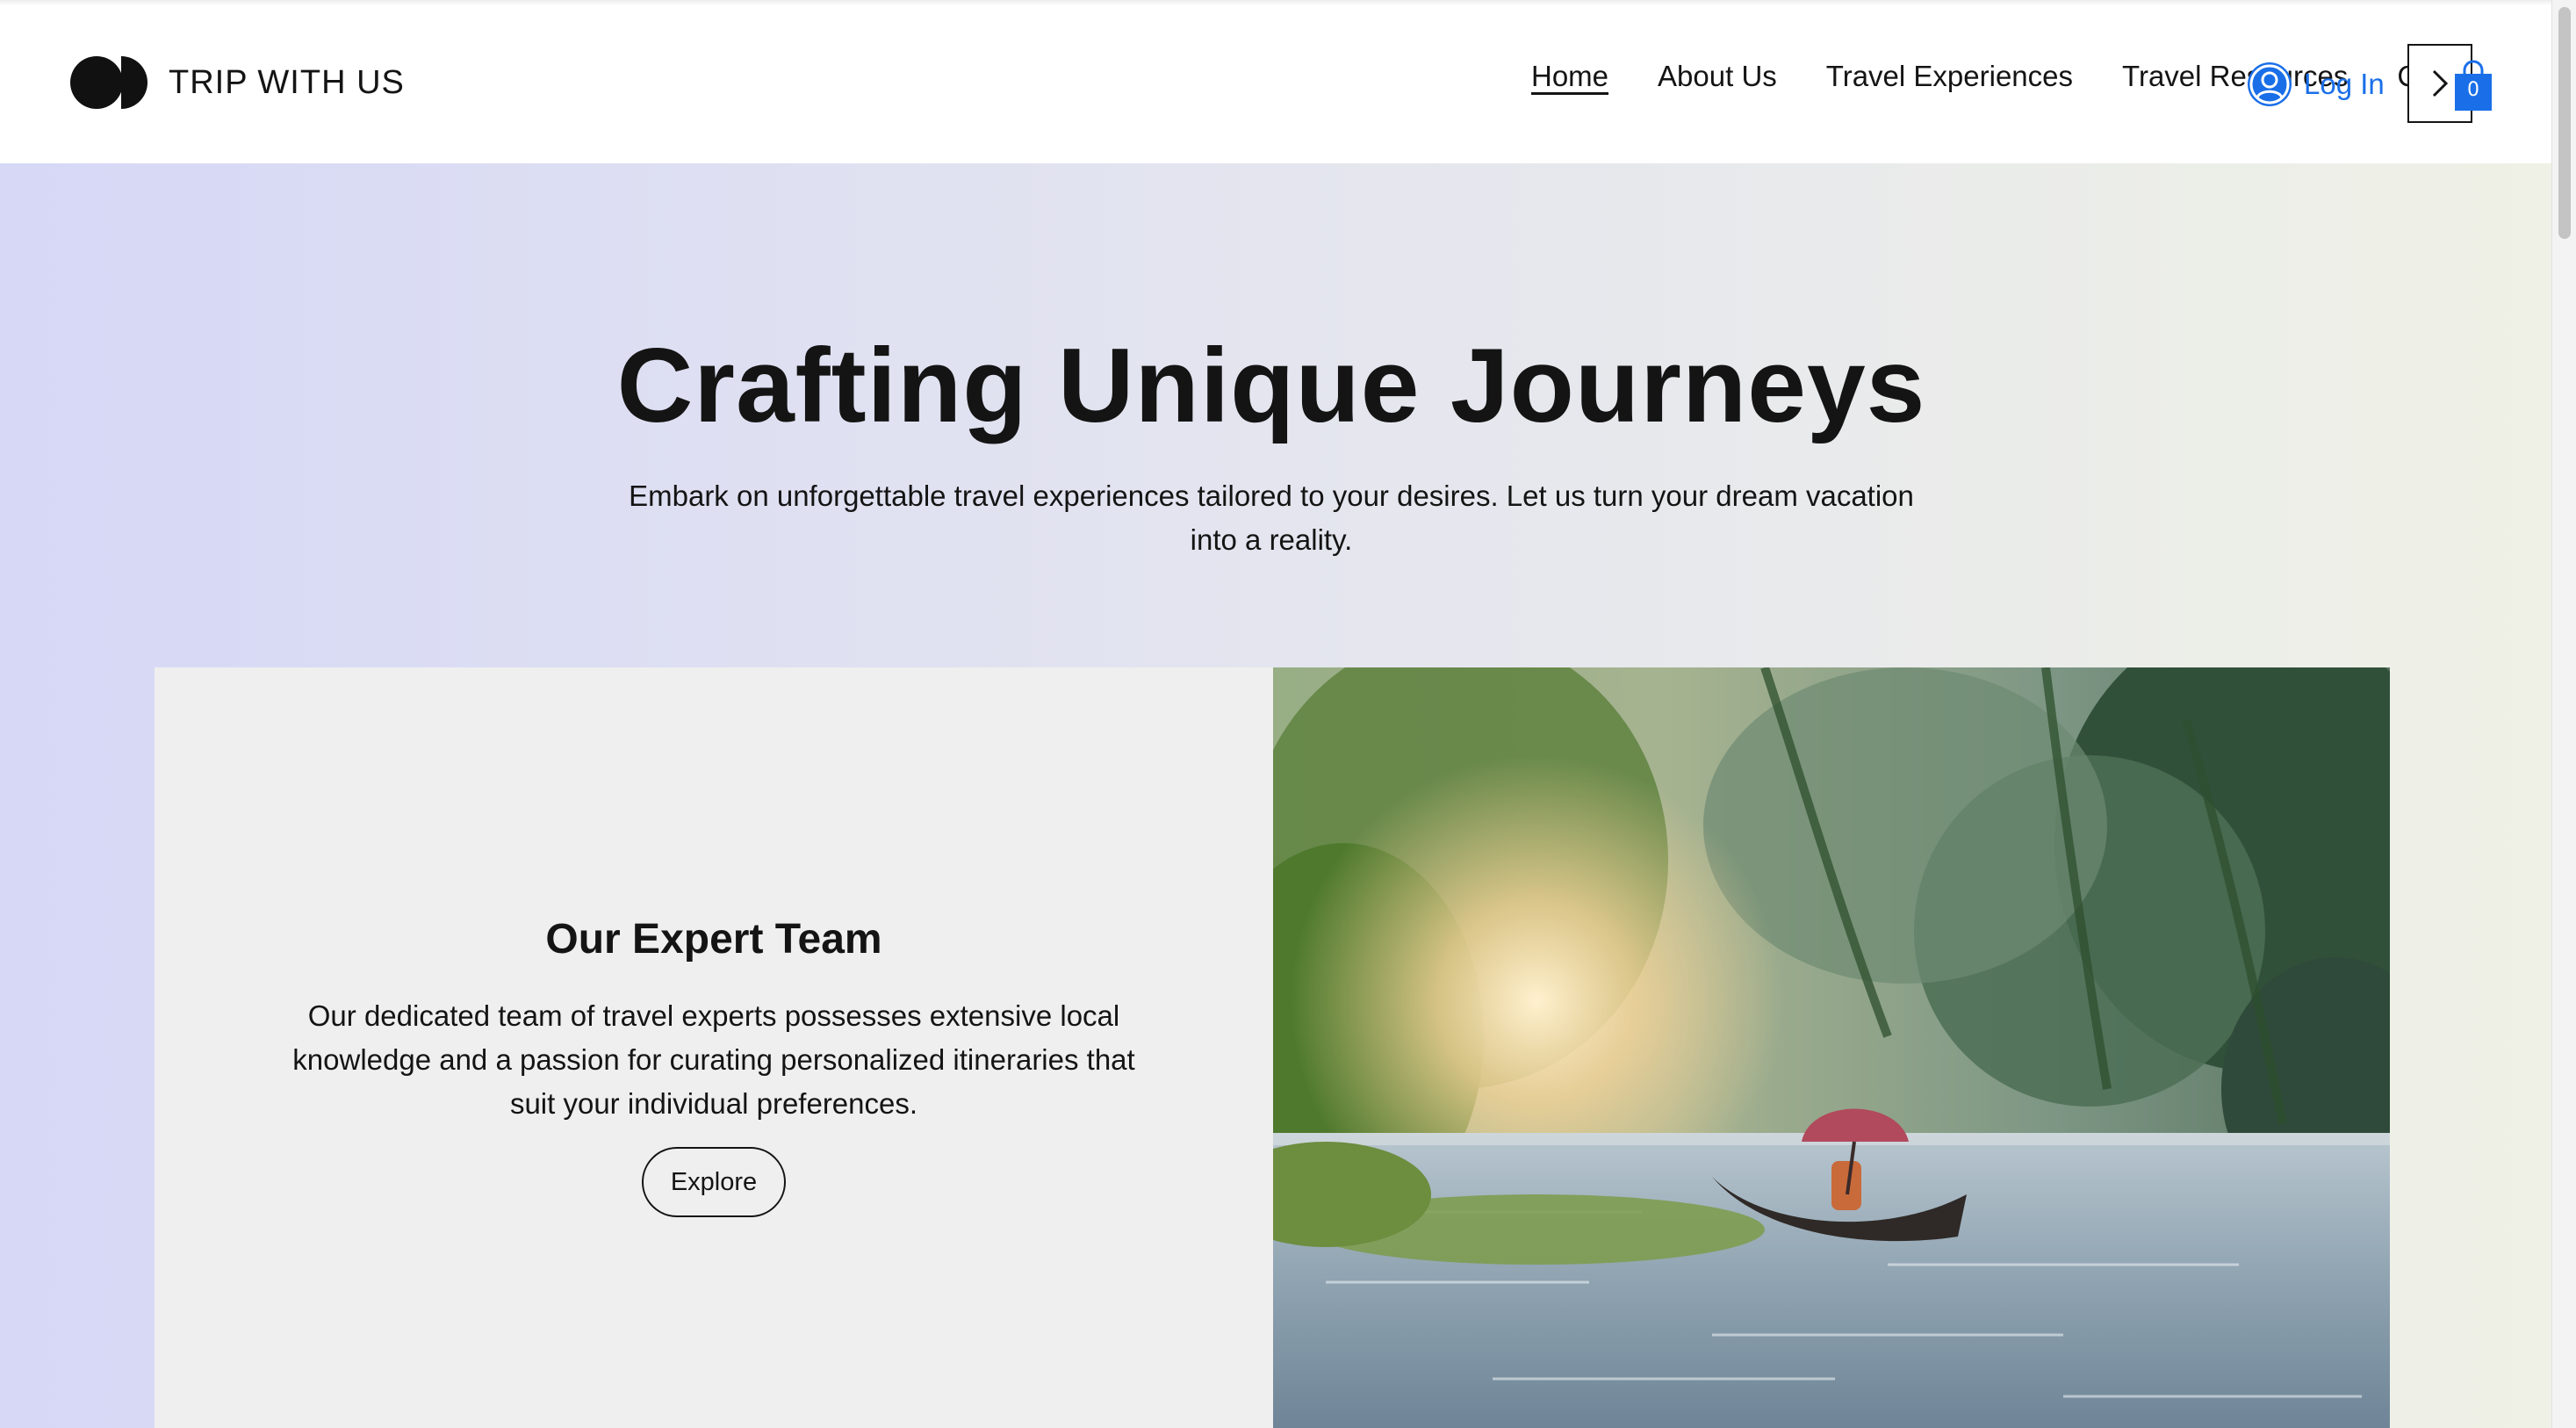  I want to click on feature-title: Our Expert Team, so click(713, 939).